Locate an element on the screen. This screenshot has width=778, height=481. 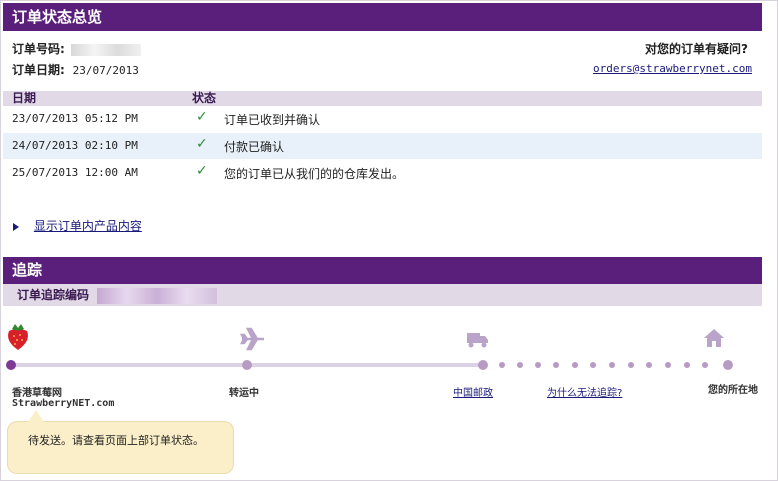
row-date: 25/07/2013 12:00 AM is located at coordinates (75, 172).